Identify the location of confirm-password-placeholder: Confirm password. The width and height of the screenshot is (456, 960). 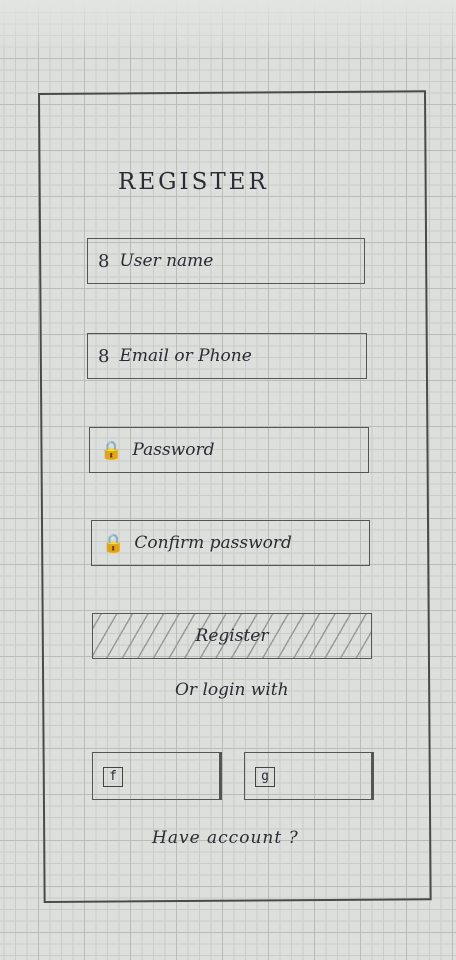
(213, 543).